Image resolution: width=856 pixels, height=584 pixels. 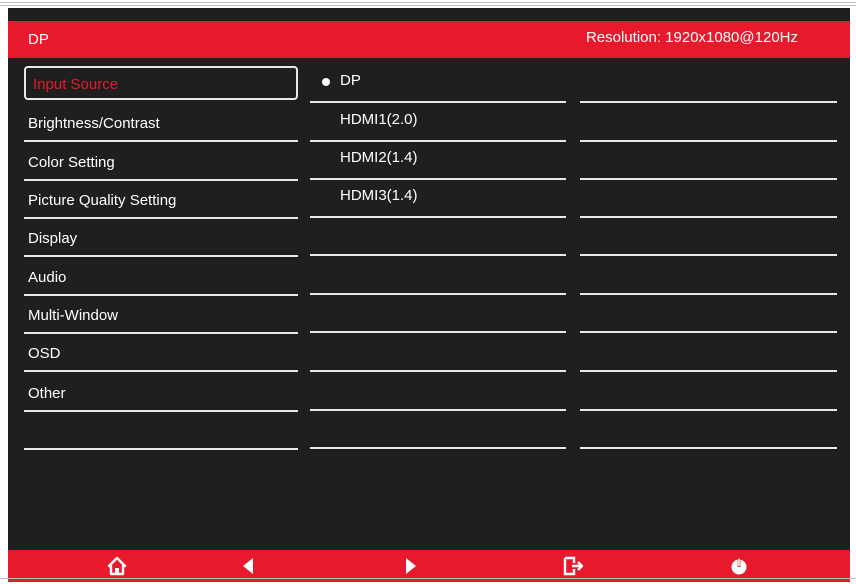 What do you see at coordinates (326, 82) in the screenshot?
I see `selected-dot-icon` at bounding box center [326, 82].